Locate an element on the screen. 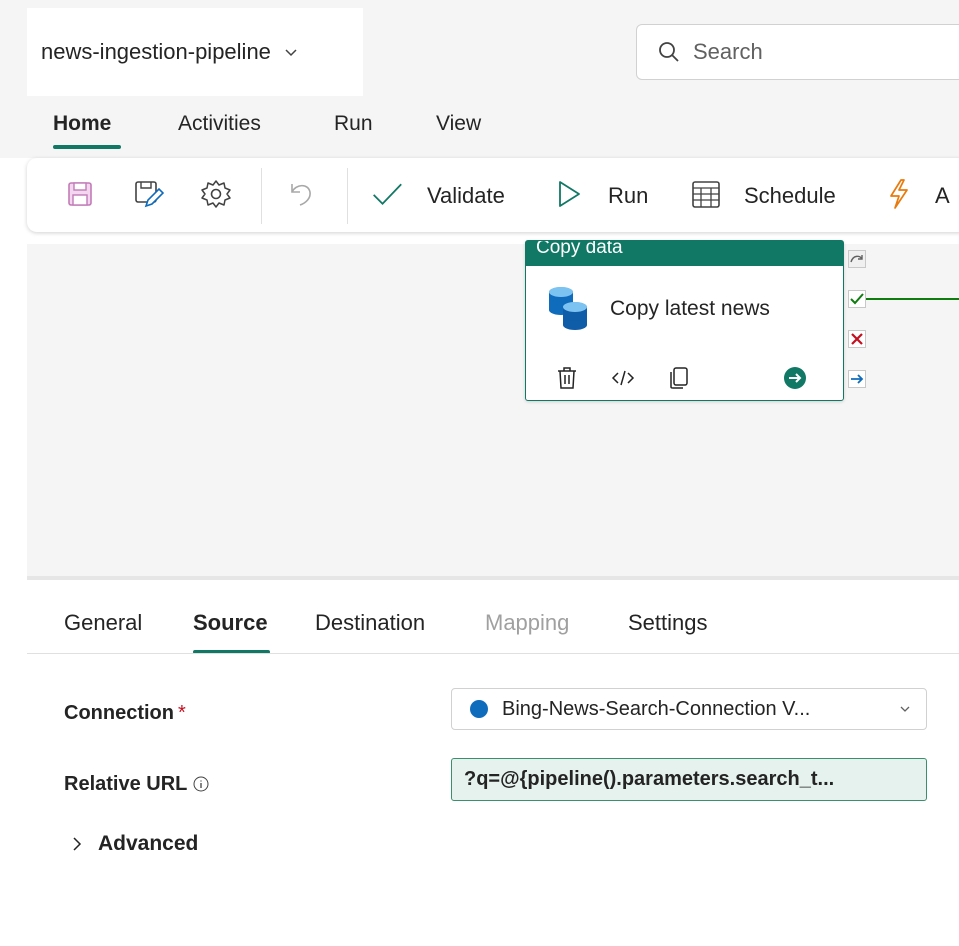 The height and width of the screenshot is (946, 959). activity-type-label: Copy data is located at coordinates (684, 253).